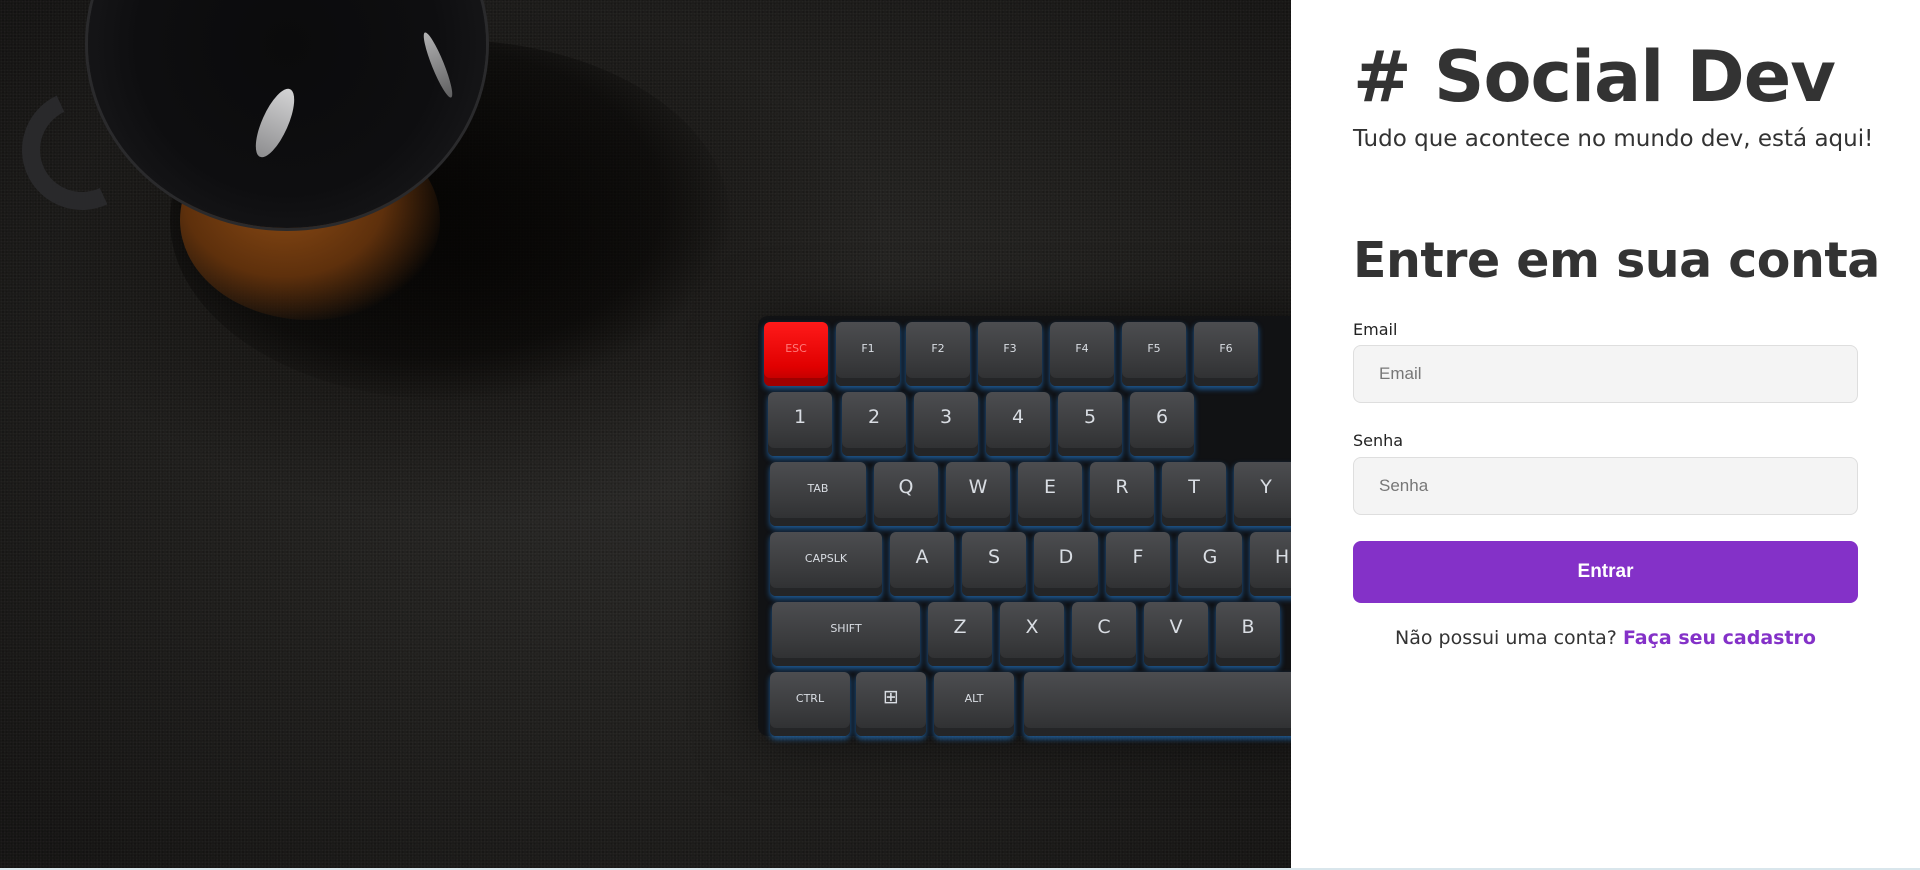  What do you see at coordinates (1122, 494) in the screenshot?
I see `keyboard-key: R` at bounding box center [1122, 494].